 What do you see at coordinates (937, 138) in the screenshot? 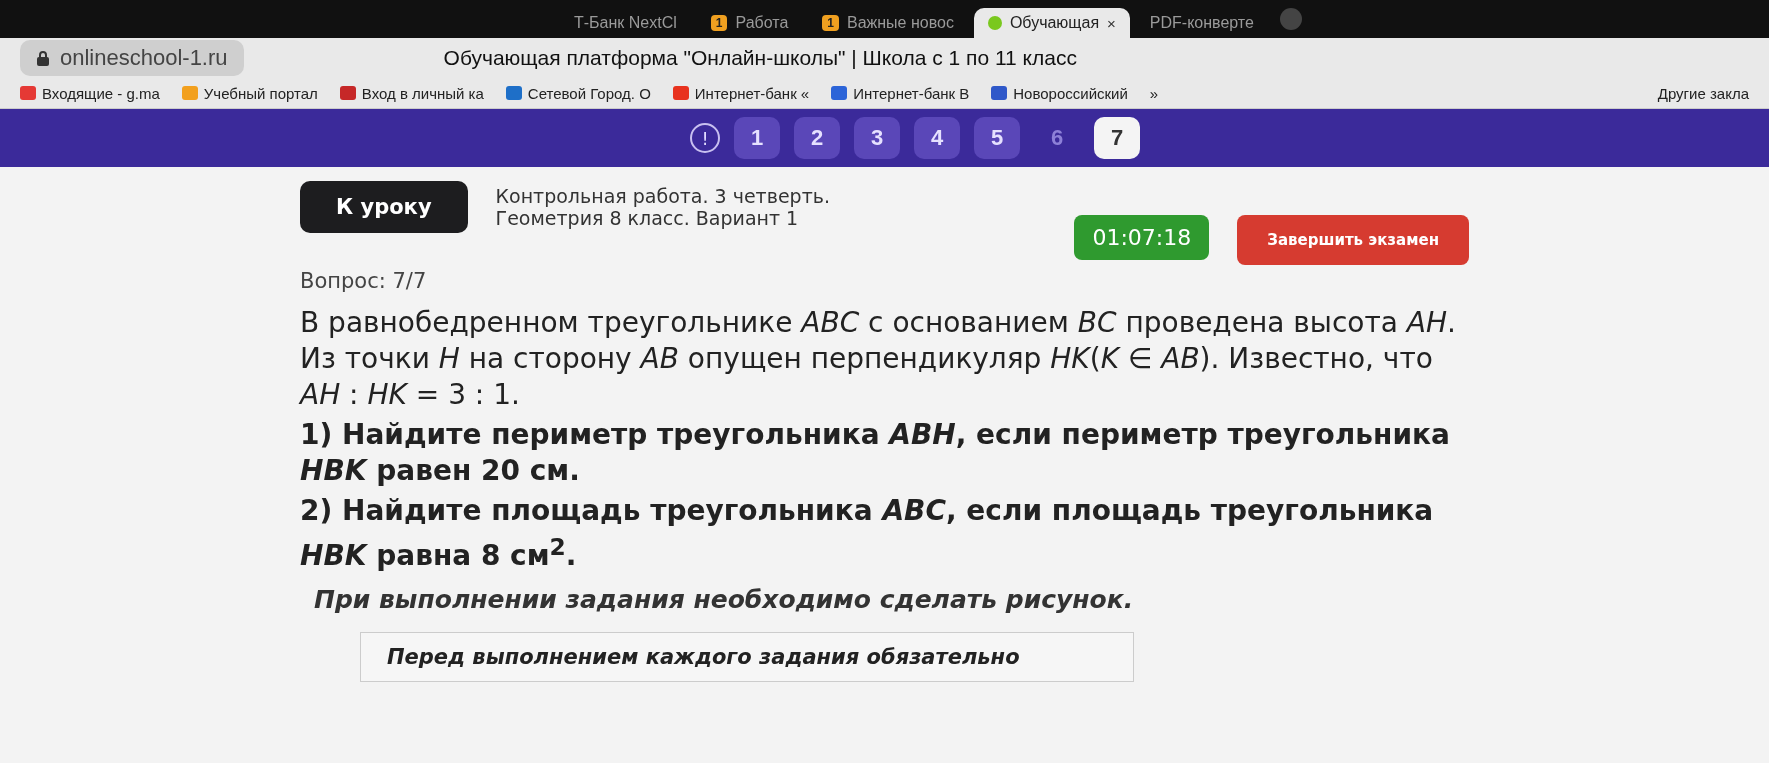
I see `question-number-button: 4` at bounding box center [937, 138].